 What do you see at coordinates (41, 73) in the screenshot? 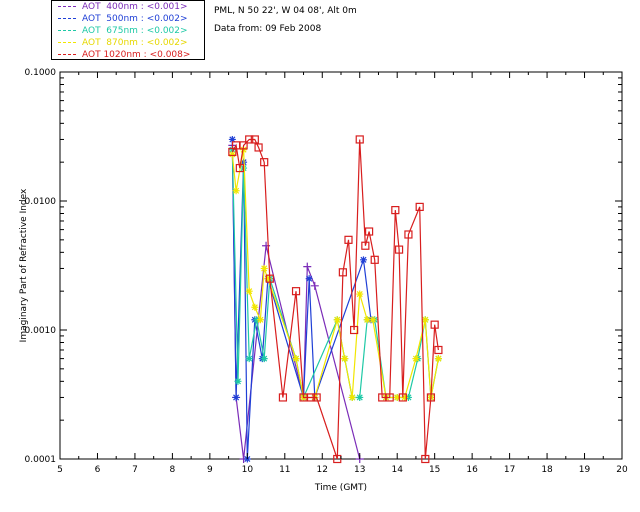
I see `y-tick-label: 0.1000` at bounding box center [41, 73].